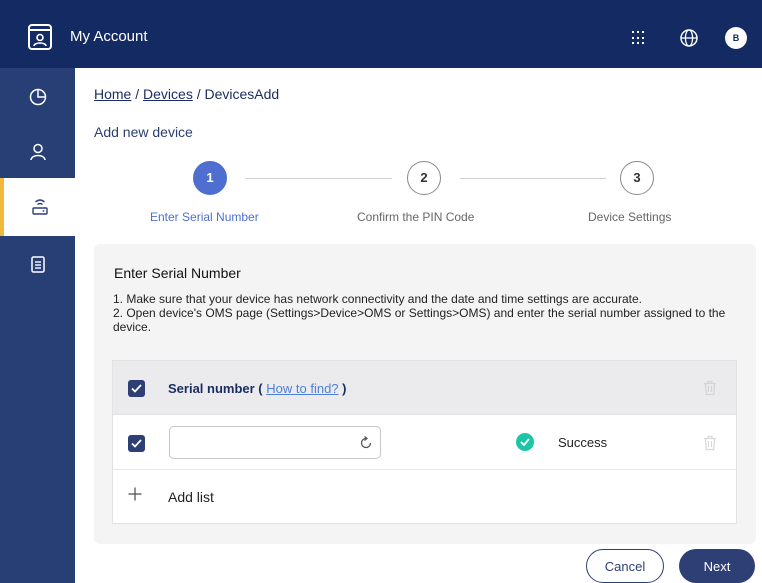 The width and height of the screenshot is (762, 583). I want to click on serial-number-column-header: Serial number ( How to find? ), so click(257, 388).